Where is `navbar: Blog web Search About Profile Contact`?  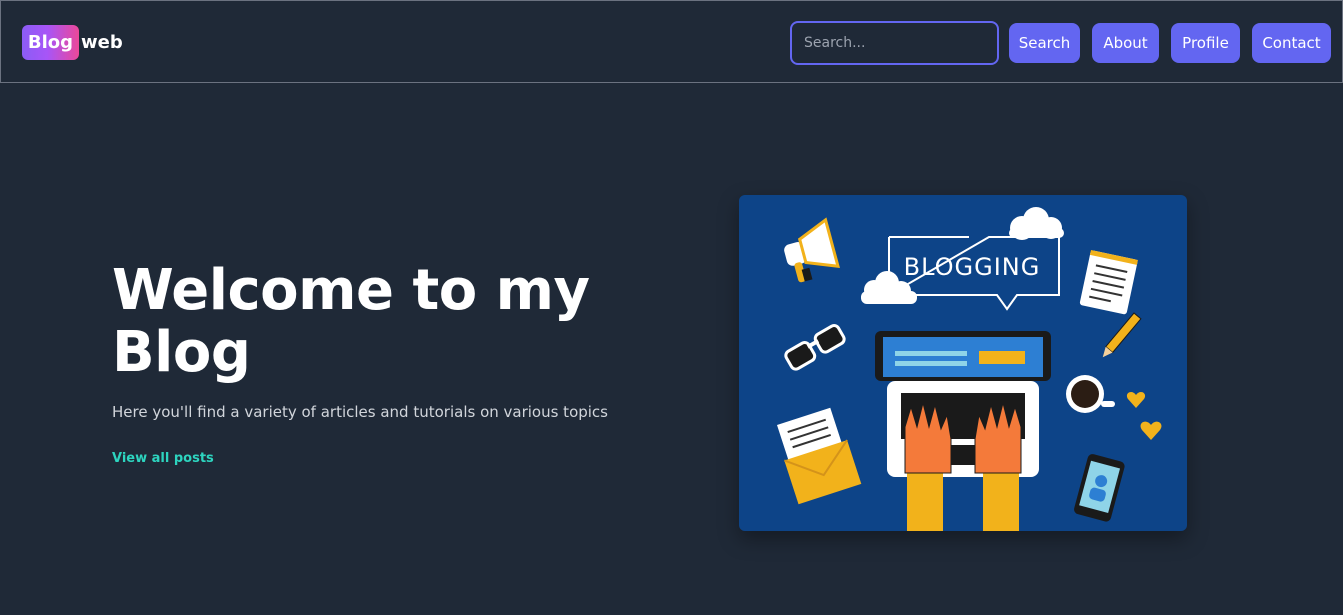
navbar: Blog web Search About Profile Contact is located at coordinates (671, 41).